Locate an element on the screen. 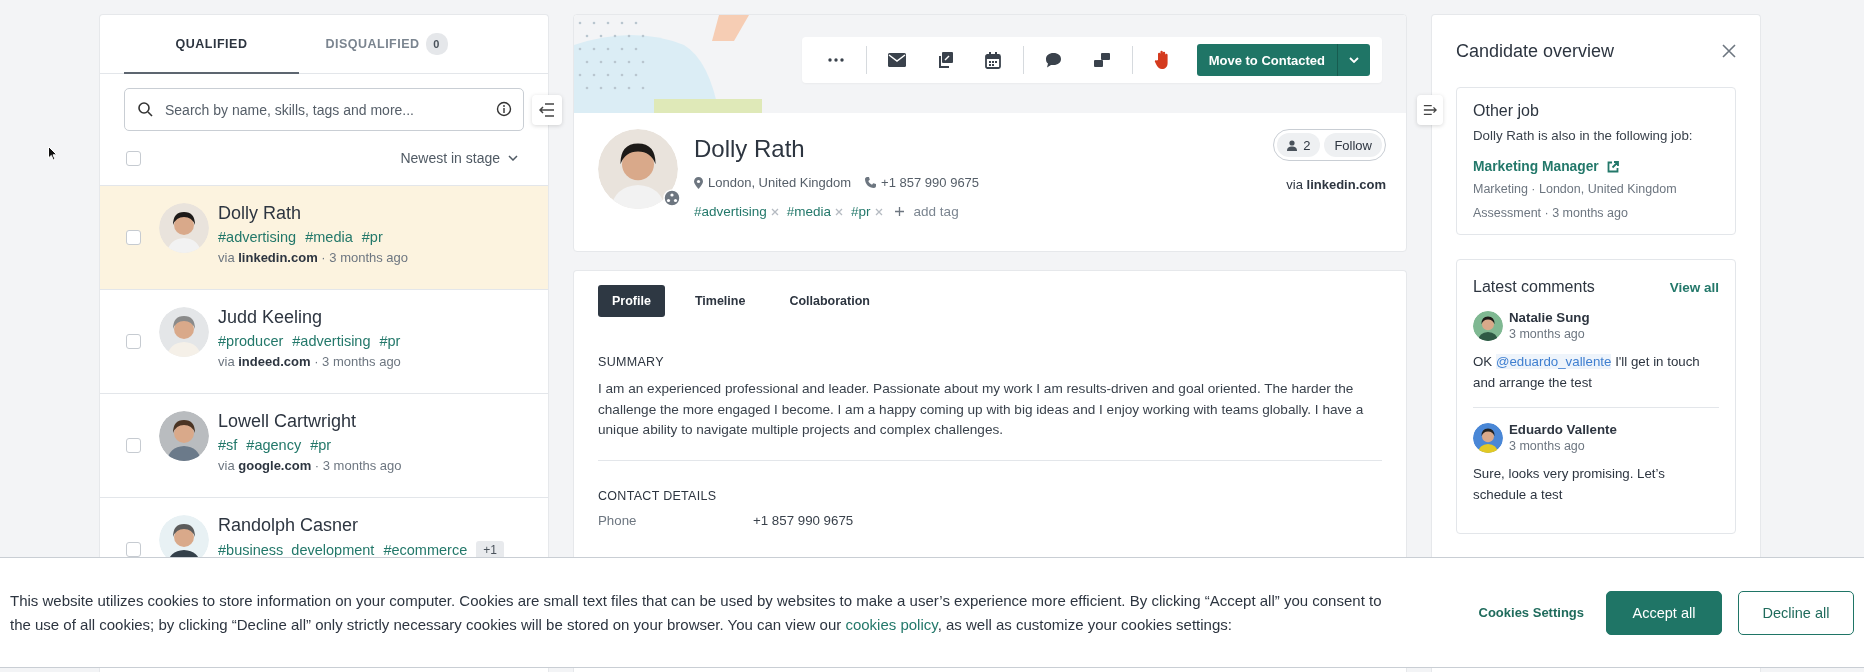 The image size is (1864, 672). comment-author: Eduardo Vallente is located at coordinates (1563, 429).